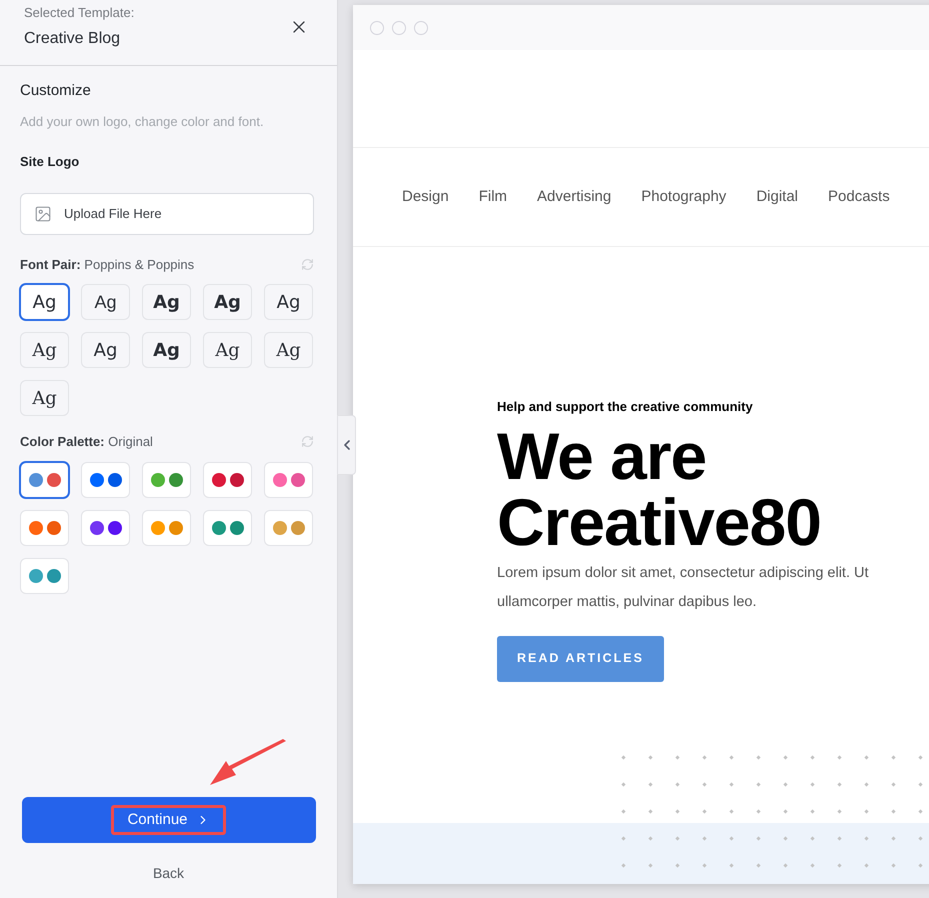 This screenshot has width=929, height=898. I want to click on continue-label: Continue, so click(168, 820).